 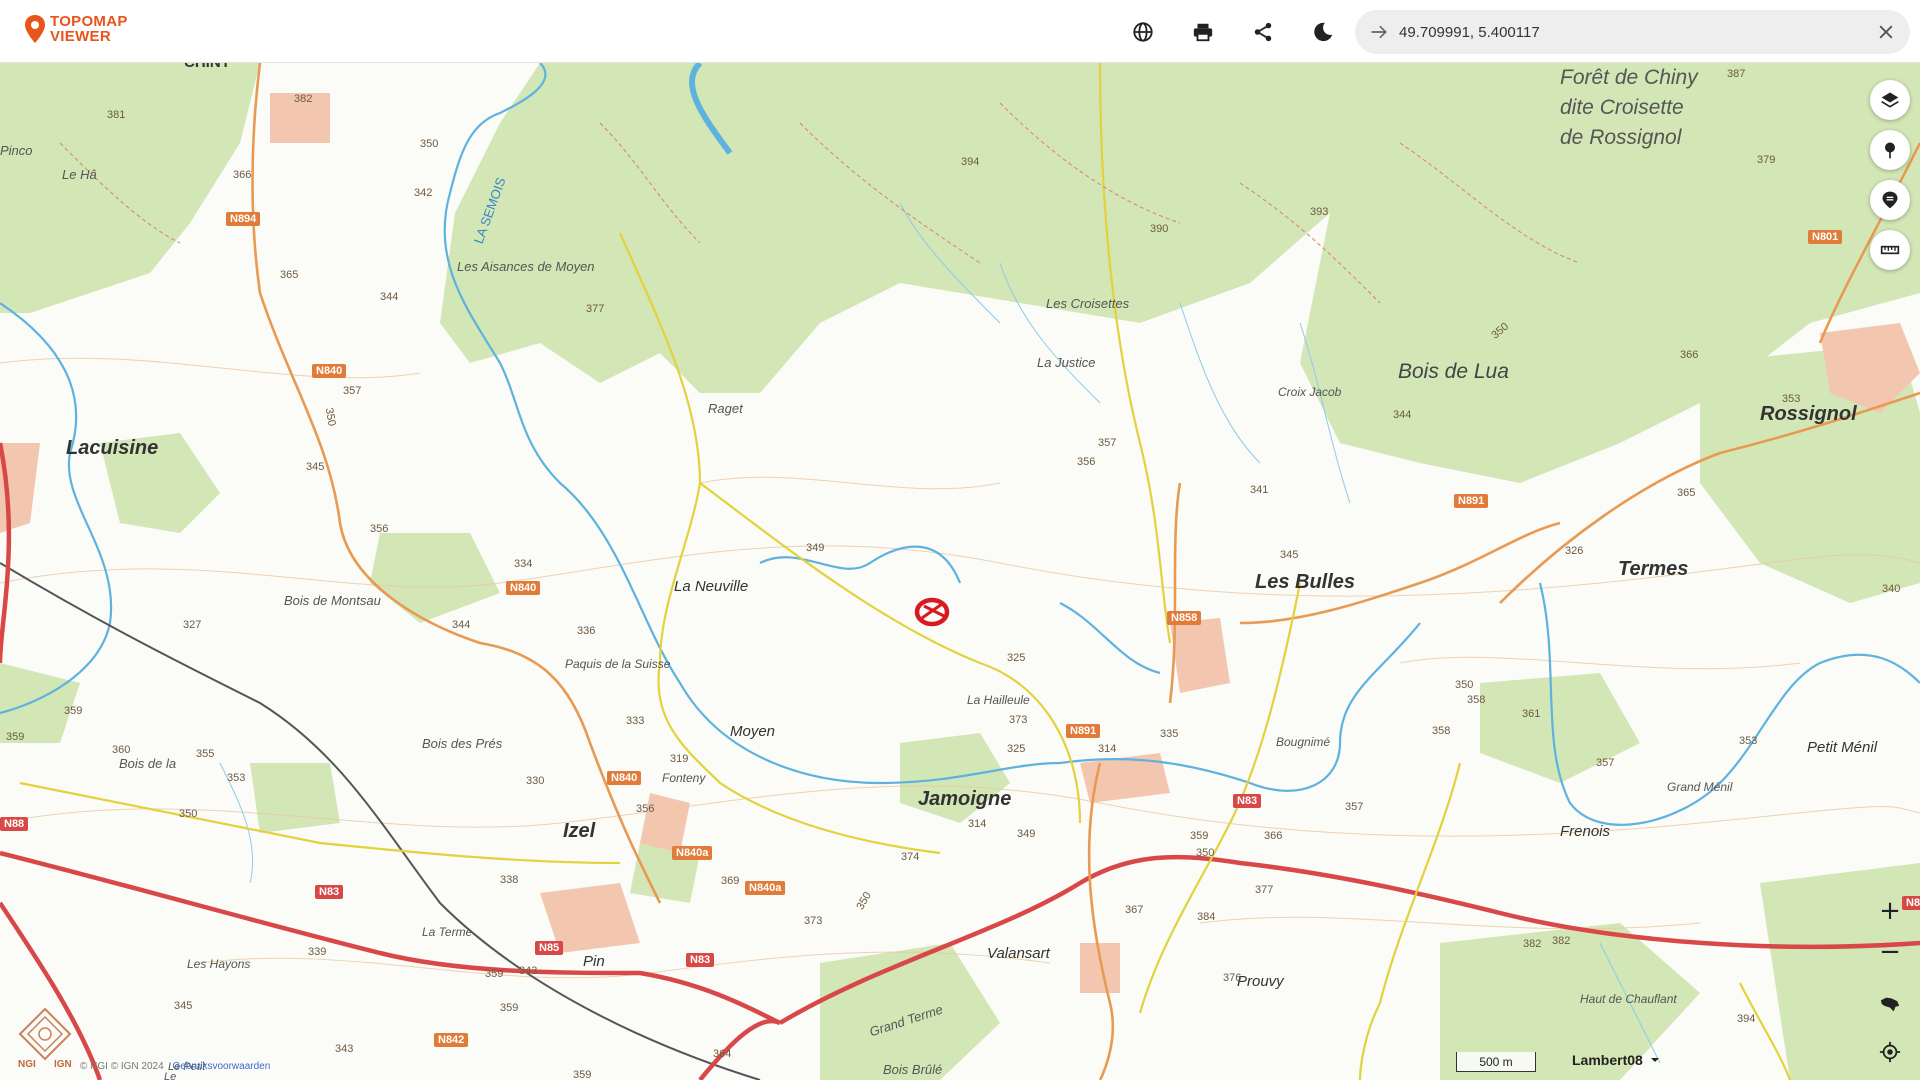 What do you see at coordinates (15, 737) in the screenshot?
I see `spot-height: 359` at bounding box center [15, 737].